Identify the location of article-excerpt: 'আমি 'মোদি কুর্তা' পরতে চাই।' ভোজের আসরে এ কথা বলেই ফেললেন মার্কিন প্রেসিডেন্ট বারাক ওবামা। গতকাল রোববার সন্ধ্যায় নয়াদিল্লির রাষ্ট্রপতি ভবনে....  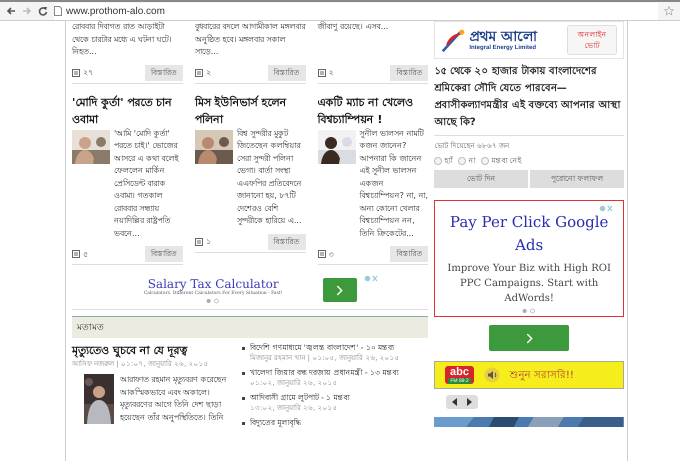
(147, 184).